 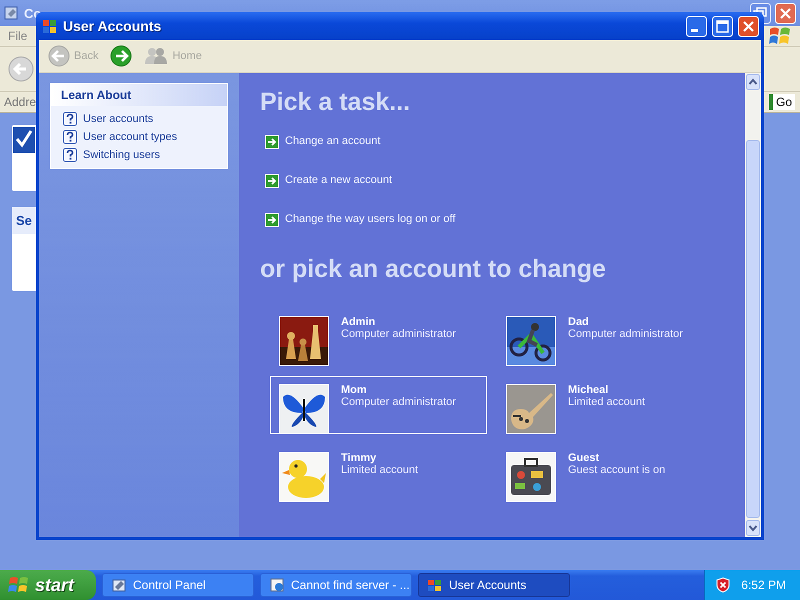 I want to click on window-title: User Accounts, so click(x=112, y=26).